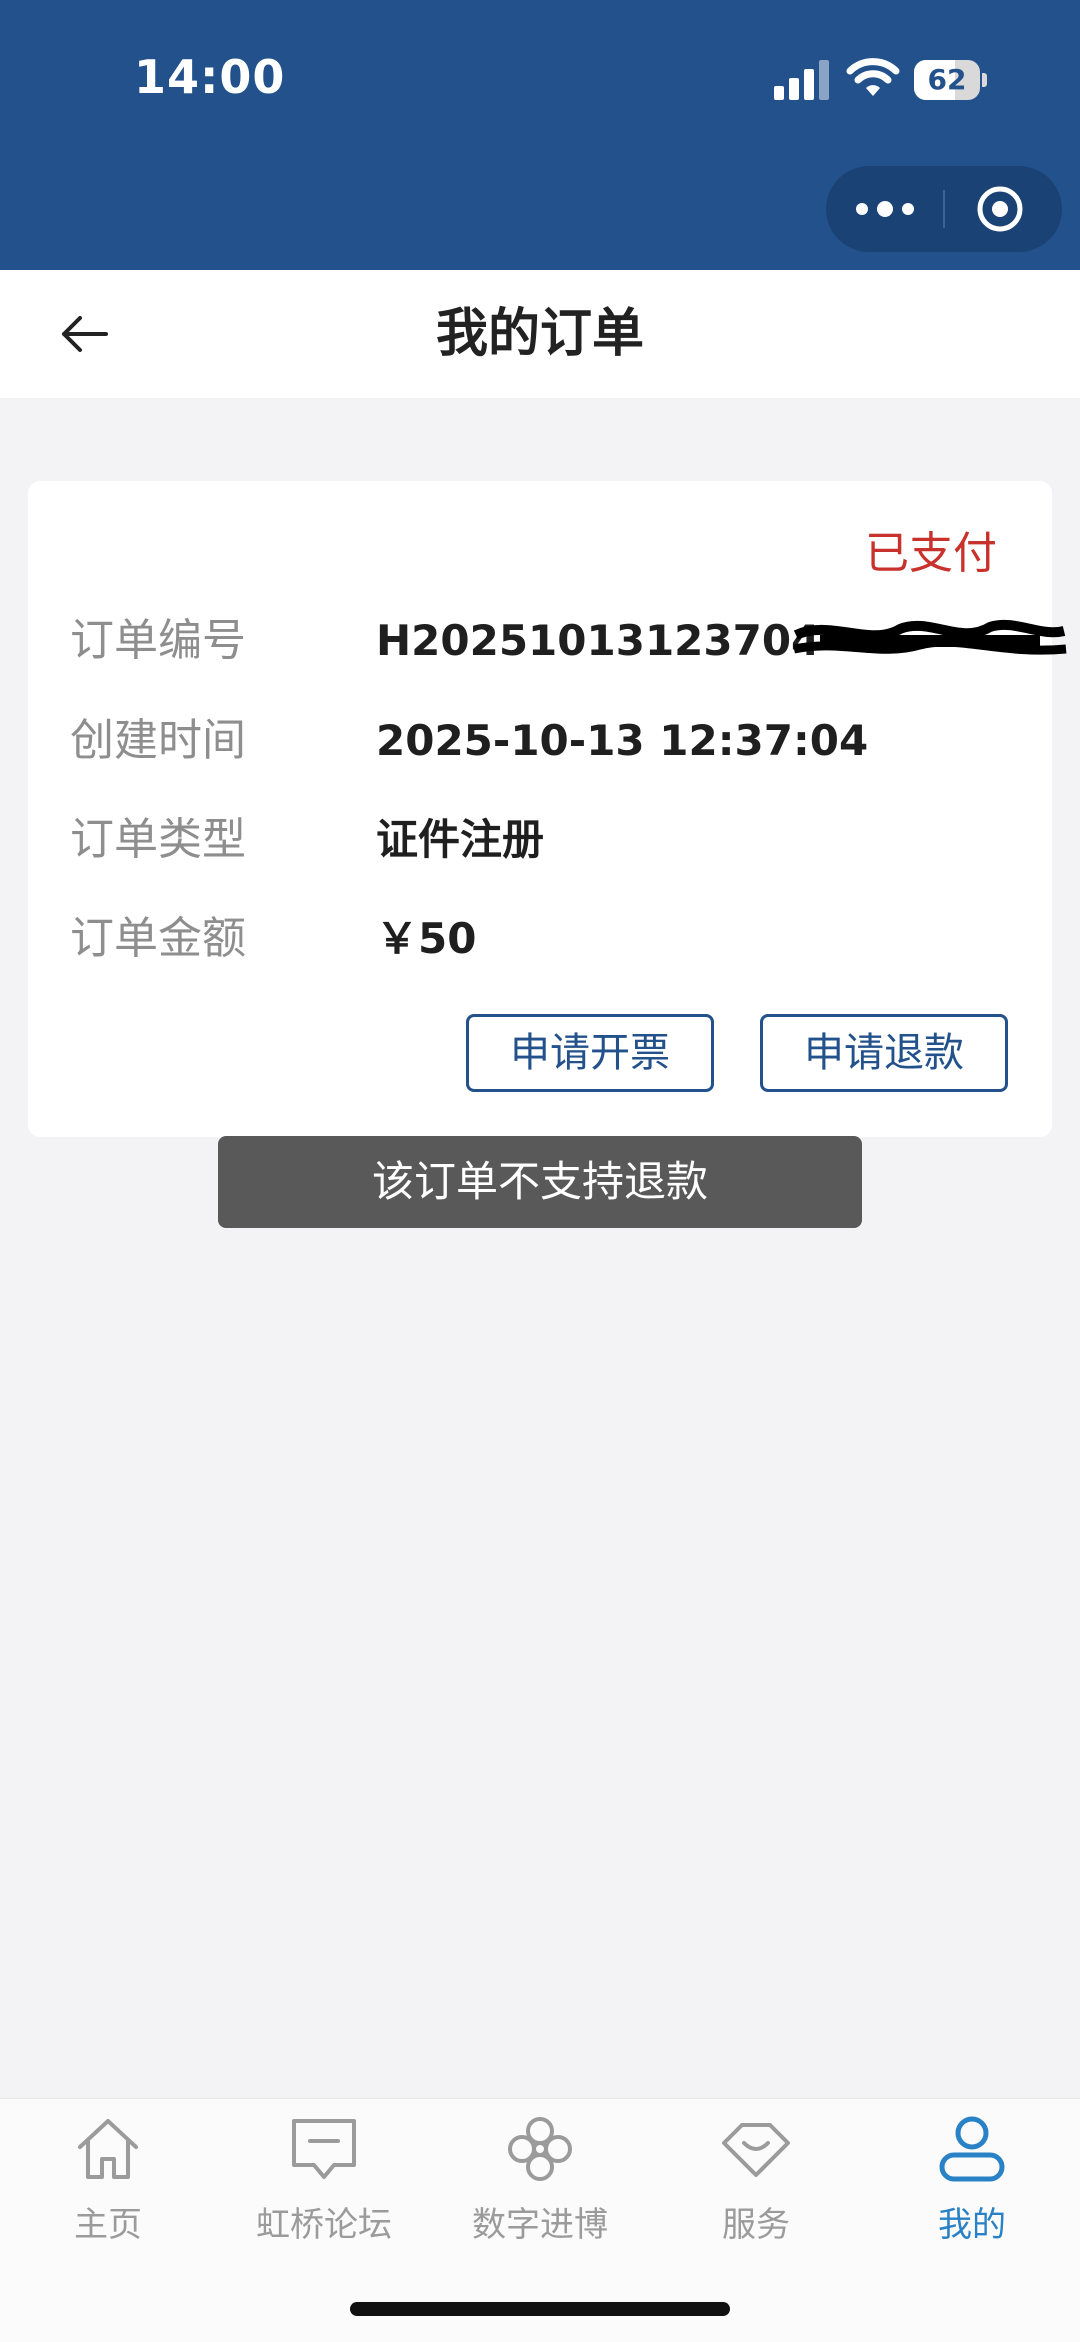  Describe the element at coordinates (324, 2225) in the screenshot. I see `tab-forum-label: 虹桥论坛` at that location.